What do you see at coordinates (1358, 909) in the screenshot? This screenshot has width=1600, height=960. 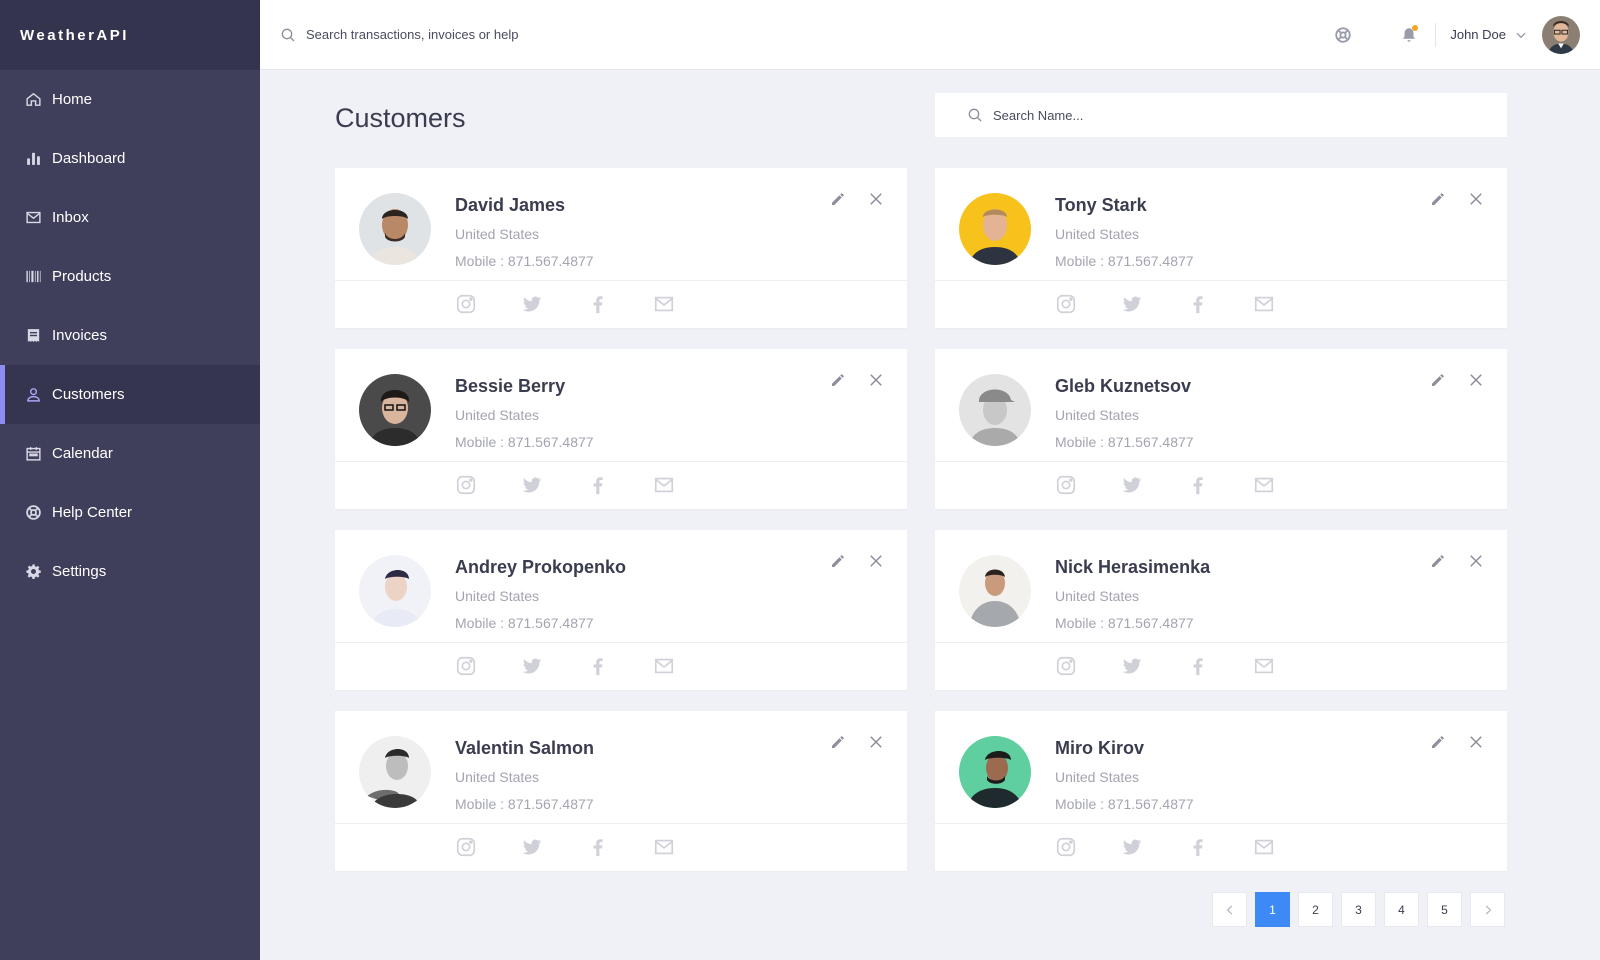 I see `pagination-page-3: 3` at bounding box center [1358, 909].